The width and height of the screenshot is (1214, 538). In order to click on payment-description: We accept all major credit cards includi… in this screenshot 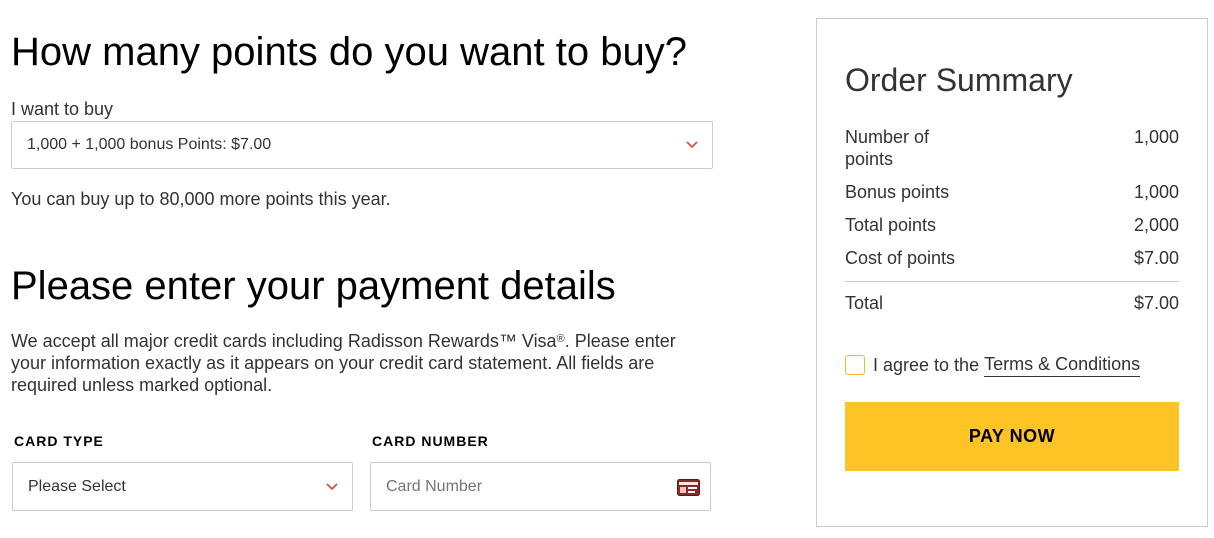, I will do `click(351, 363)`.